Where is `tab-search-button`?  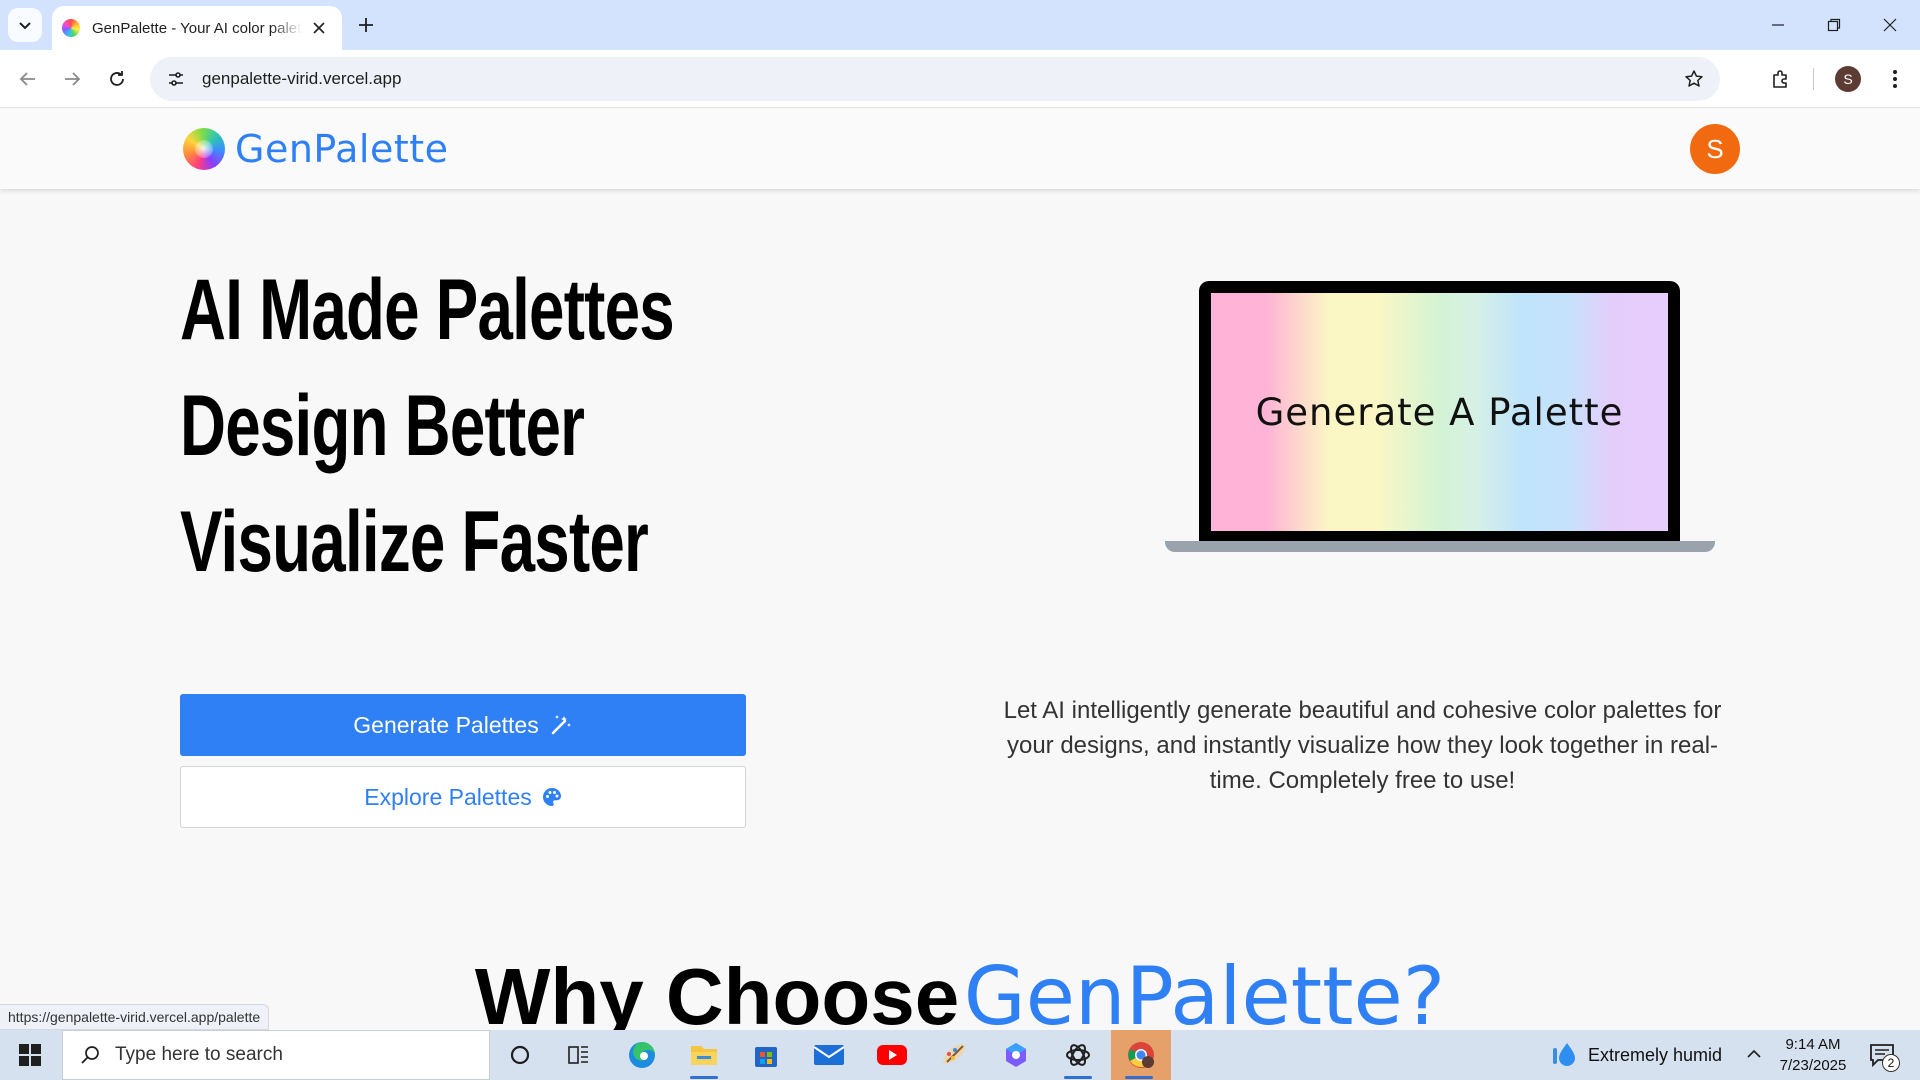
tab-search-button is located at coordinates (25, 25).